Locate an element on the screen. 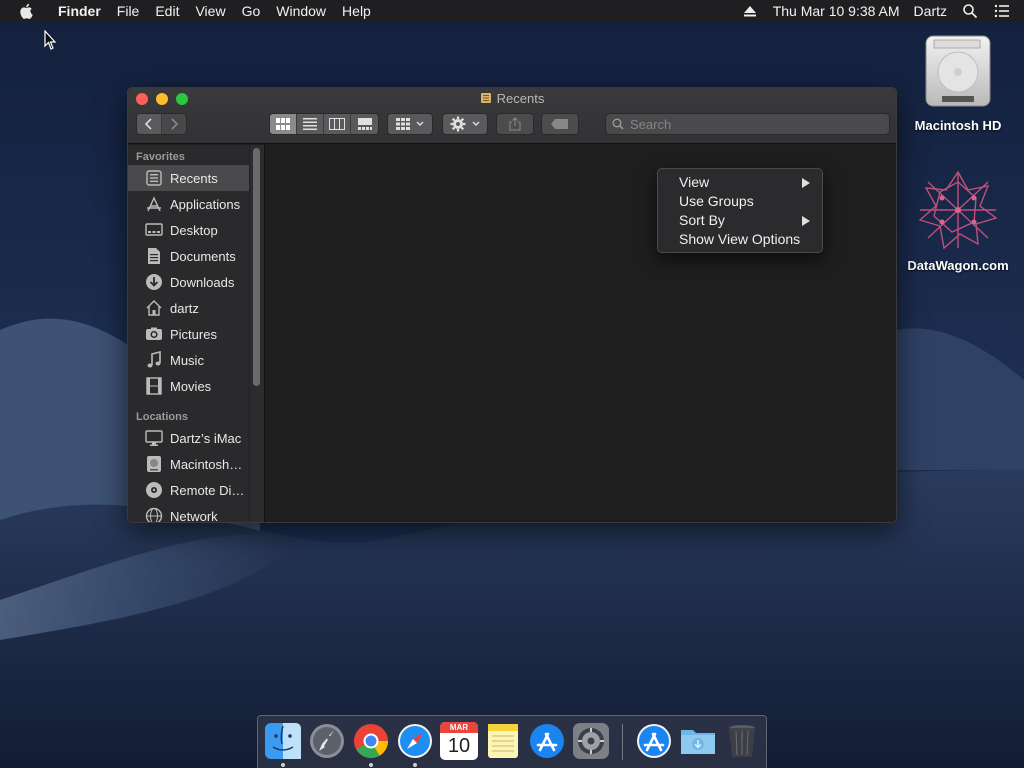 Image resolution: width=1024 pixels, height=768 pixels. menubar-clock: Thu Mar 10 9:38 AM is located at coordinates (836, 11).